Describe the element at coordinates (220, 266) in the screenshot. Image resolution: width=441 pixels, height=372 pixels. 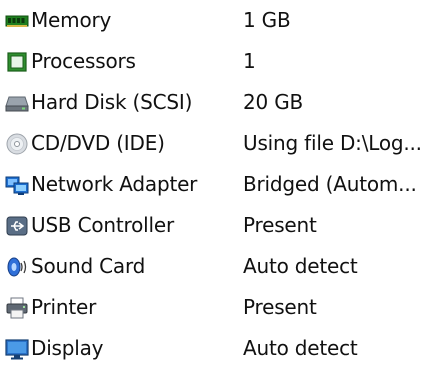
I see `device-row-sound-card: Sound Card Auto detect` at that location.